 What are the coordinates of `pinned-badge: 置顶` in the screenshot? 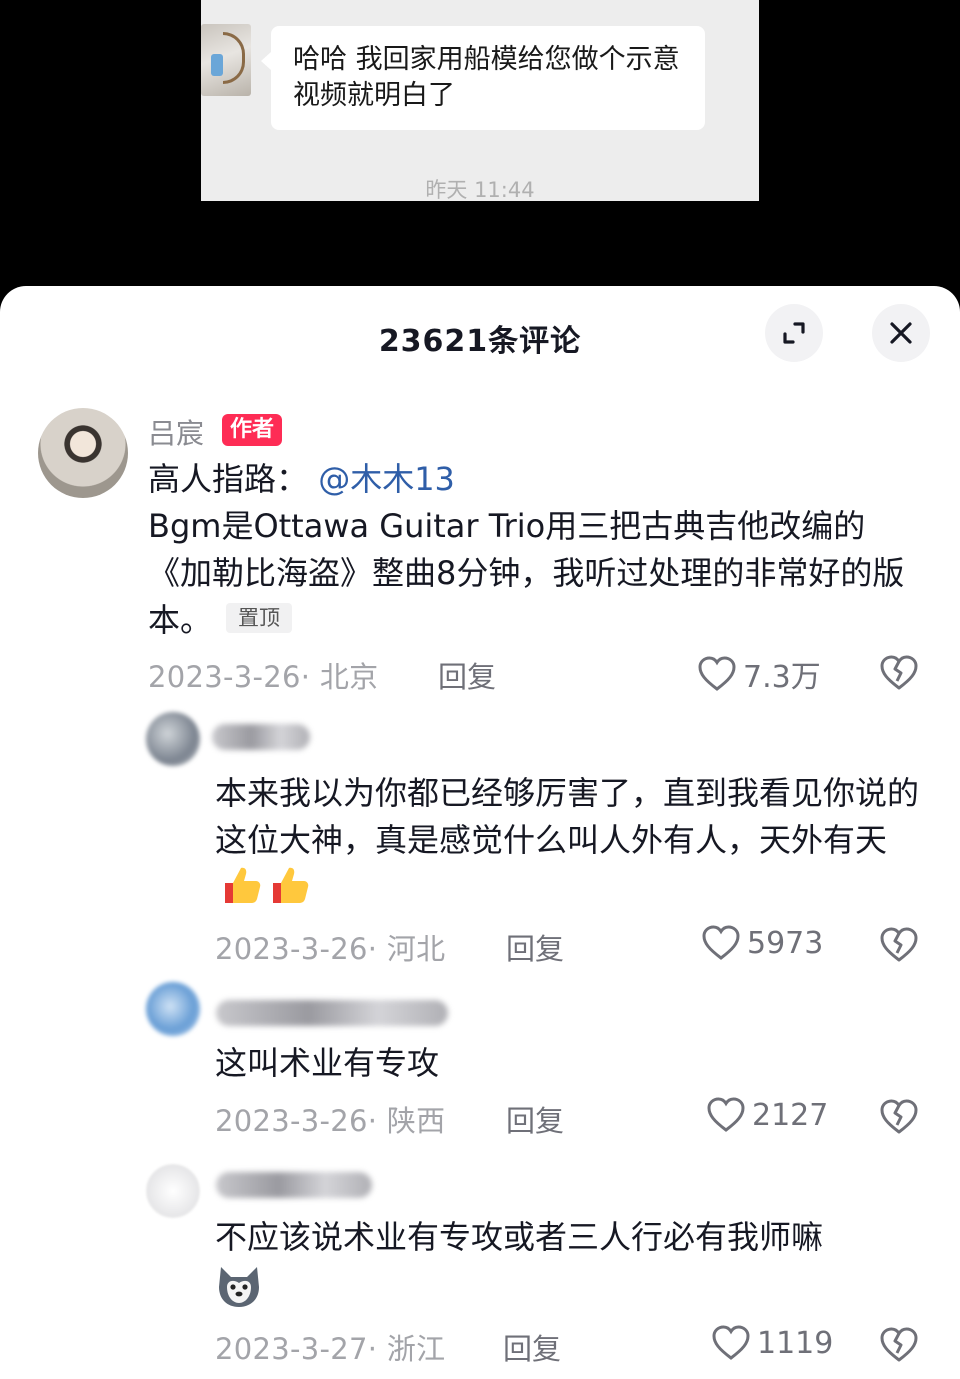 It's located at (259, 618).